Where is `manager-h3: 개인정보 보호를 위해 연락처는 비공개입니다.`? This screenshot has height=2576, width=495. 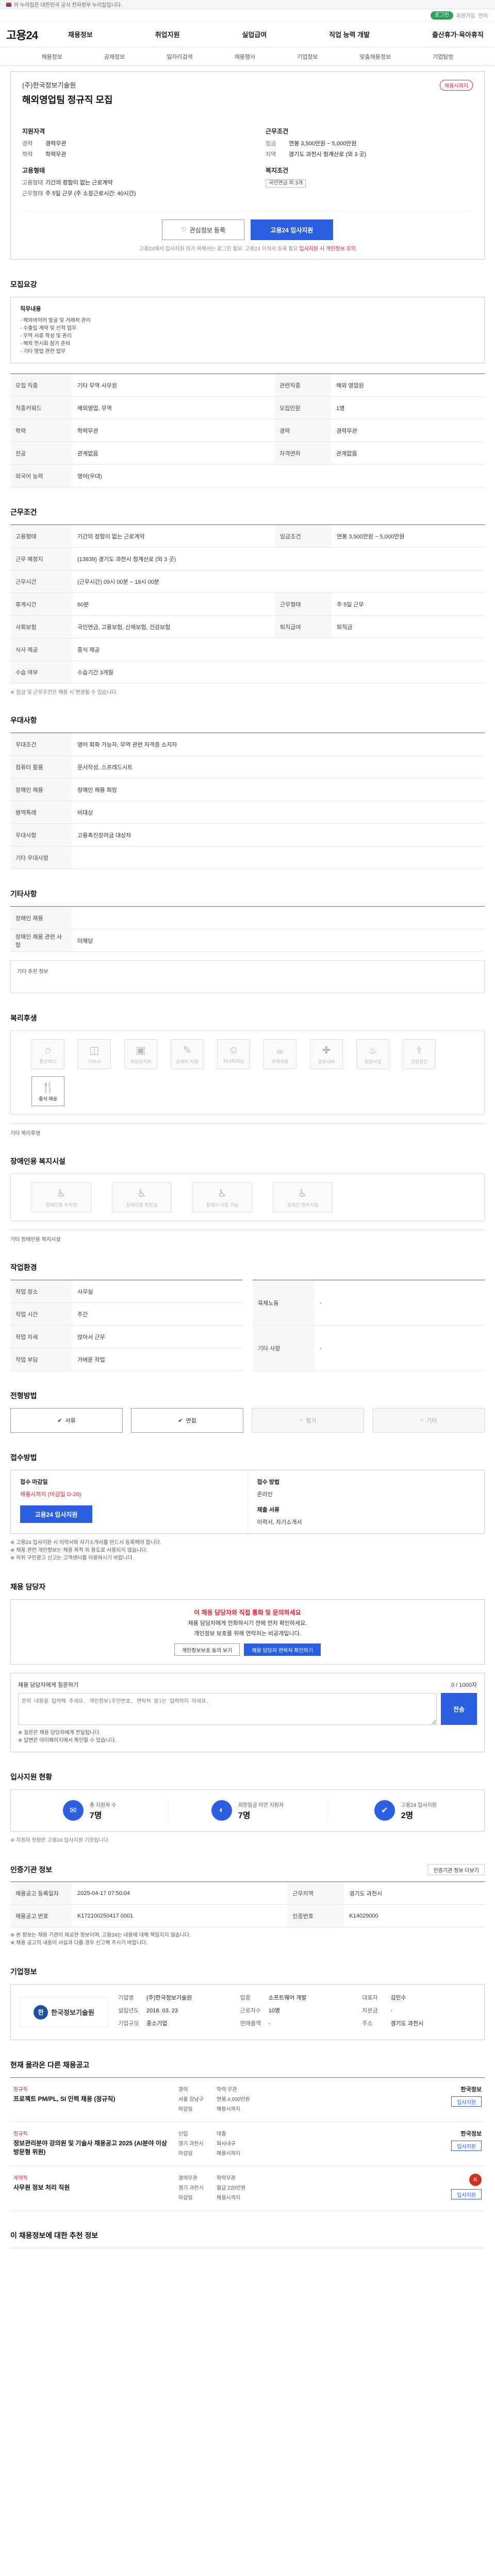
manager-h3: 개인정보 보호를 위해 연락처는 비공개입니다. is located at coordinates (247, 1634).